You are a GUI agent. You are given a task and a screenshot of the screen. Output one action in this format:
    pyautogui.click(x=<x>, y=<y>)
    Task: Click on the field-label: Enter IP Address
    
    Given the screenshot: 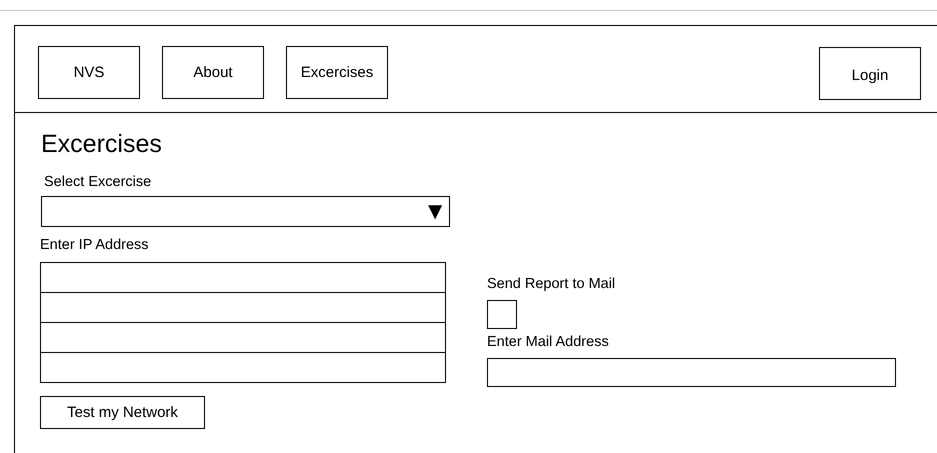 What is the action you would take?
    pyautogui.click(x=94, y=245)
    